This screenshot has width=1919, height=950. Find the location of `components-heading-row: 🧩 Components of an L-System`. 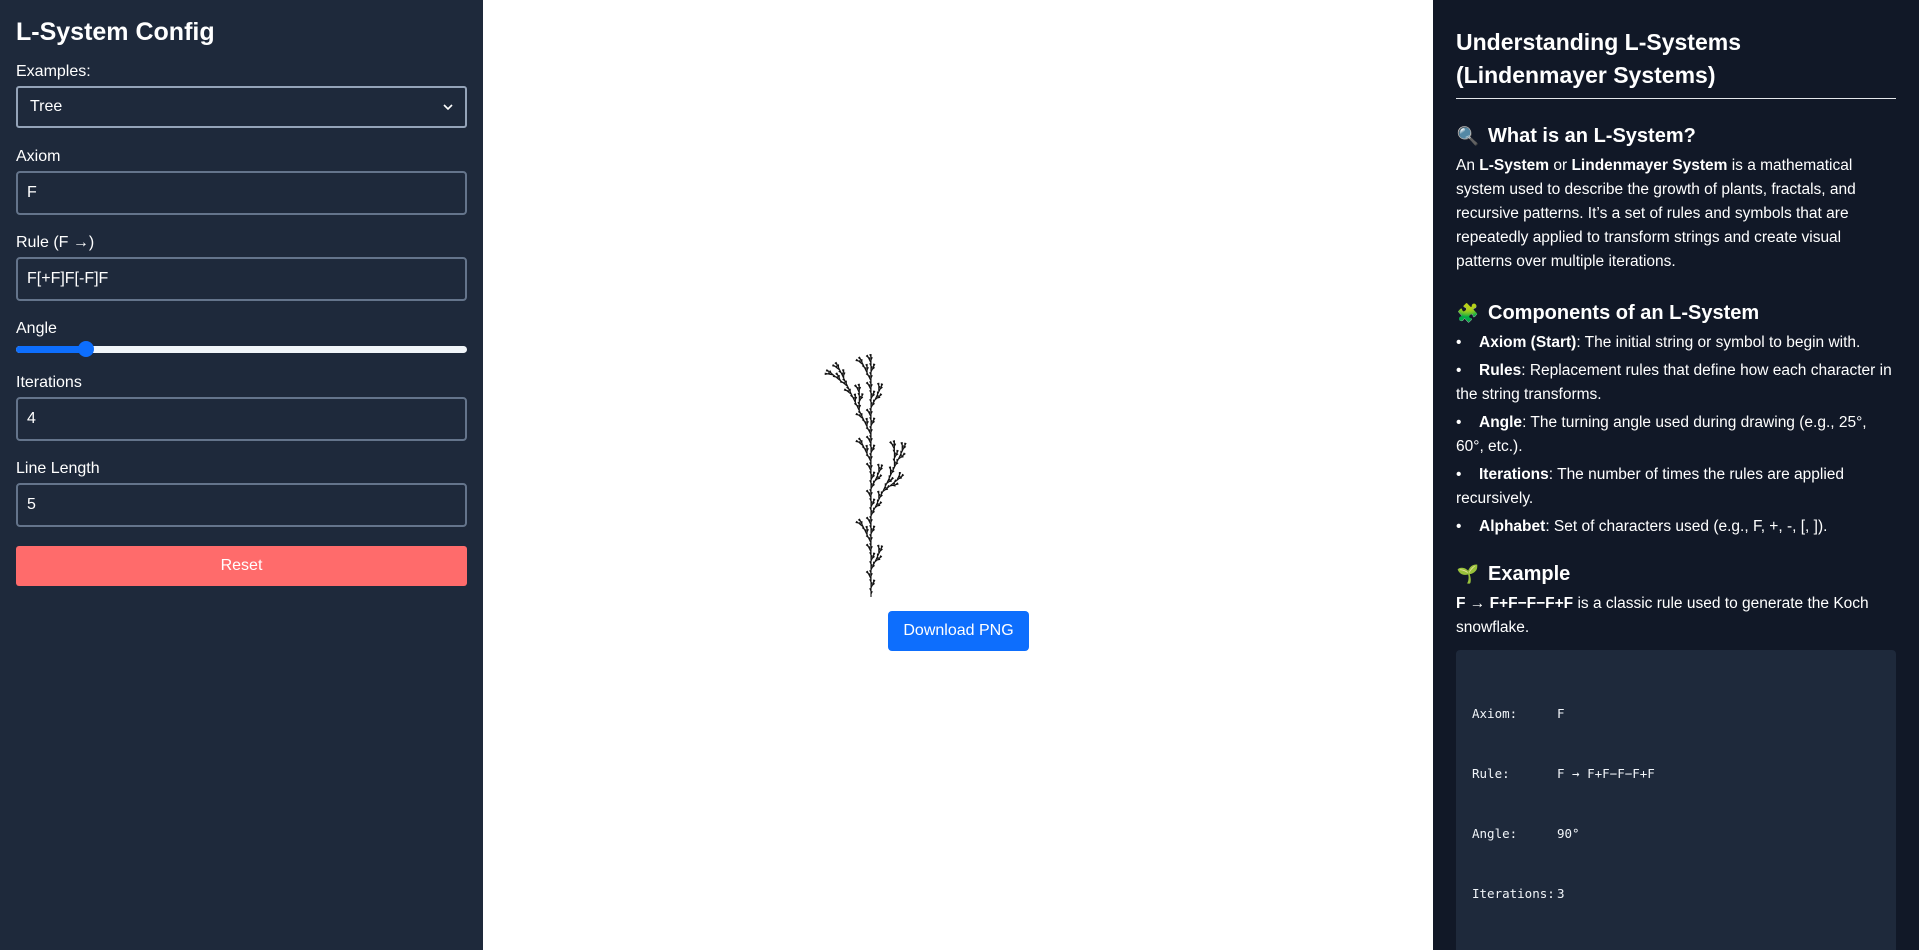

components-heading-row: 🧩 Components of an L-System is located at coordinates (1676, 313).